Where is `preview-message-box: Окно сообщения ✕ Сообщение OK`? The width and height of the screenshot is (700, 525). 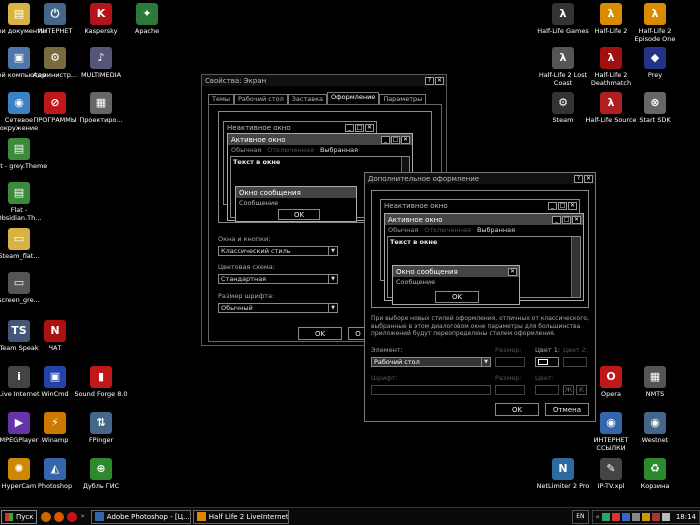
preview-message-box: Окно сообщения ✕ Сообщение OK is located at coordinates (456, 285).